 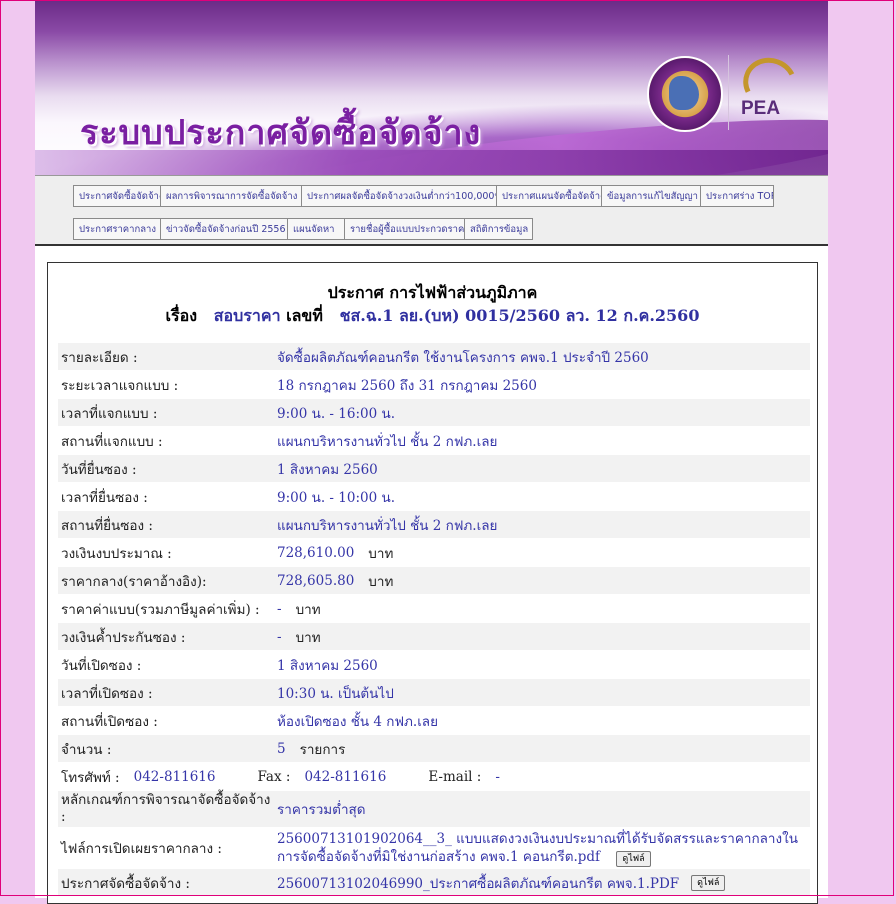 I want to click on fax-value: 042-811616, so click(x=345, y=776).